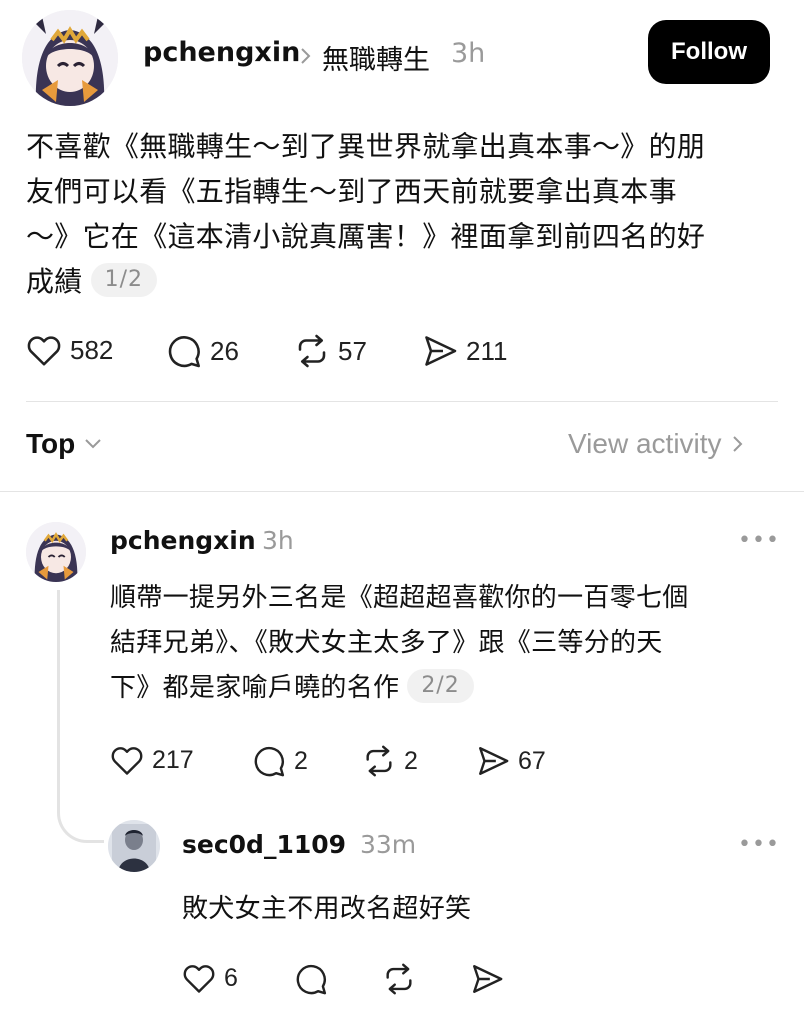  What do you see at coordinates (80, 716) in the screenshot?
I see `thread-connector-line` at bounding box center [80, 716].